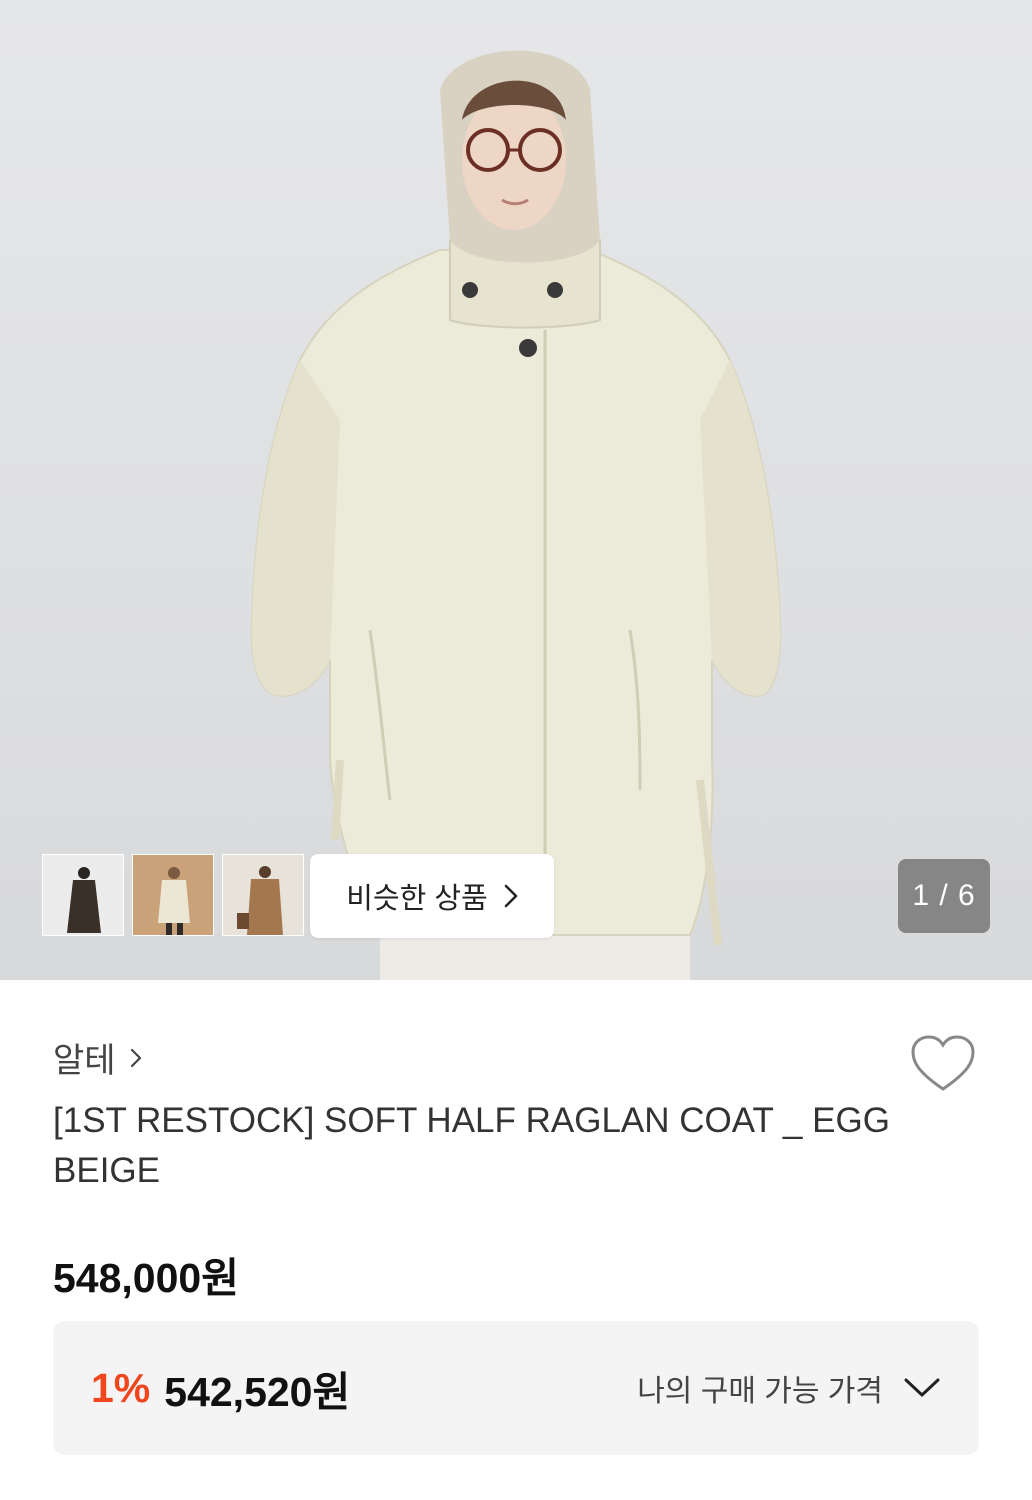 The image size is (1032, 1500). What do you see at coordinates (83, 895) in the screenshot?
I see `thumbnail-dark-coat` at bounding box center [83, 895].